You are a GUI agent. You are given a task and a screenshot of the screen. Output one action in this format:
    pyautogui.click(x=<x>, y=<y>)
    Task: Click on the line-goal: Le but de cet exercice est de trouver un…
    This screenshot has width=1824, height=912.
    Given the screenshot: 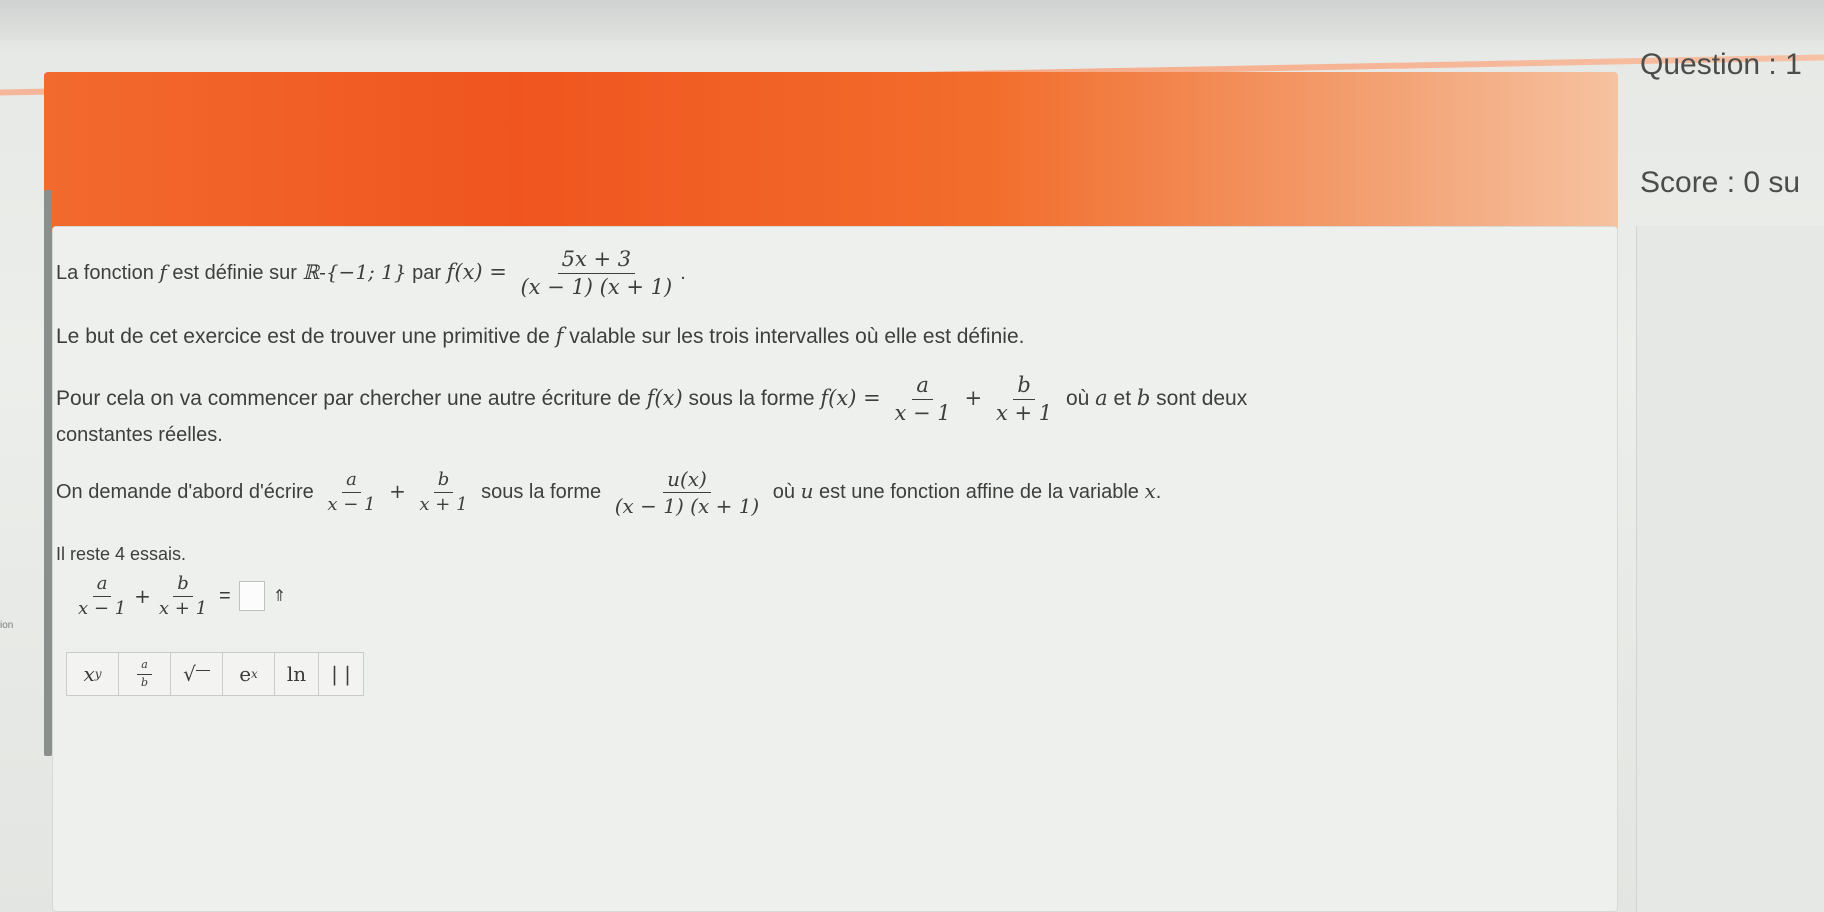 What is the action you would take?
    pyautogui.click(x=540, y=336)
    